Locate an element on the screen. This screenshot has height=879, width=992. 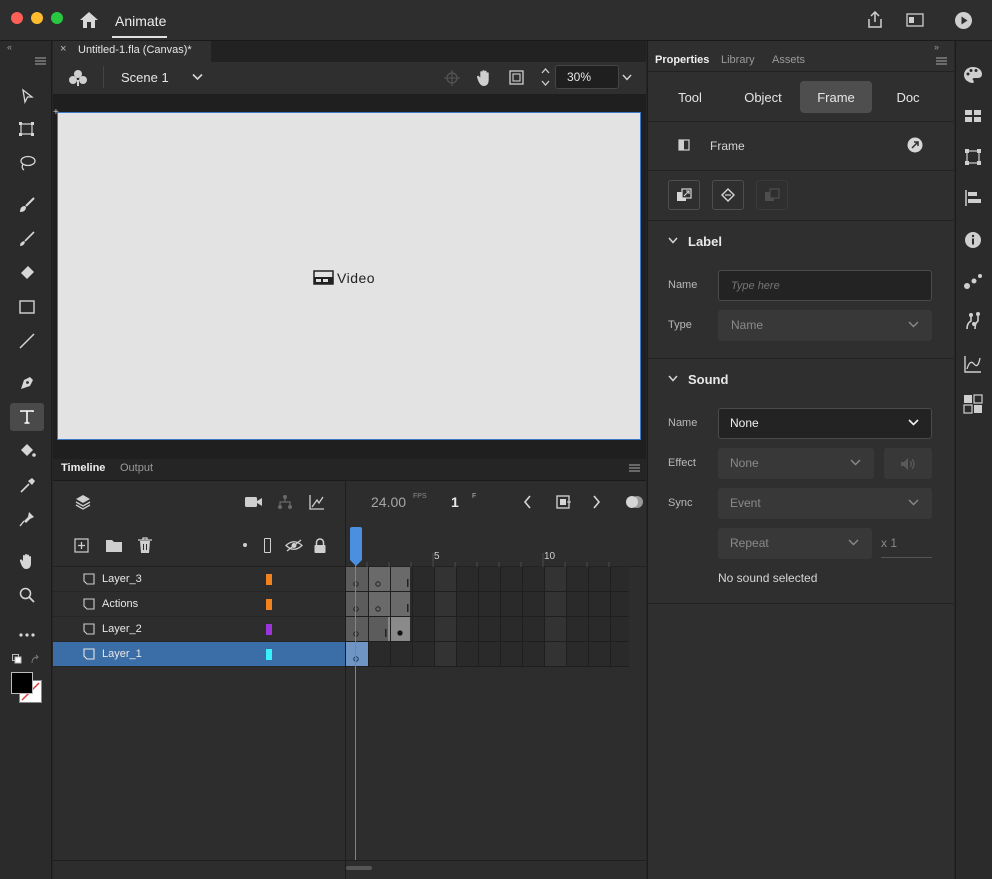
eraser-tool-icon is located at coordinates (27, 272).